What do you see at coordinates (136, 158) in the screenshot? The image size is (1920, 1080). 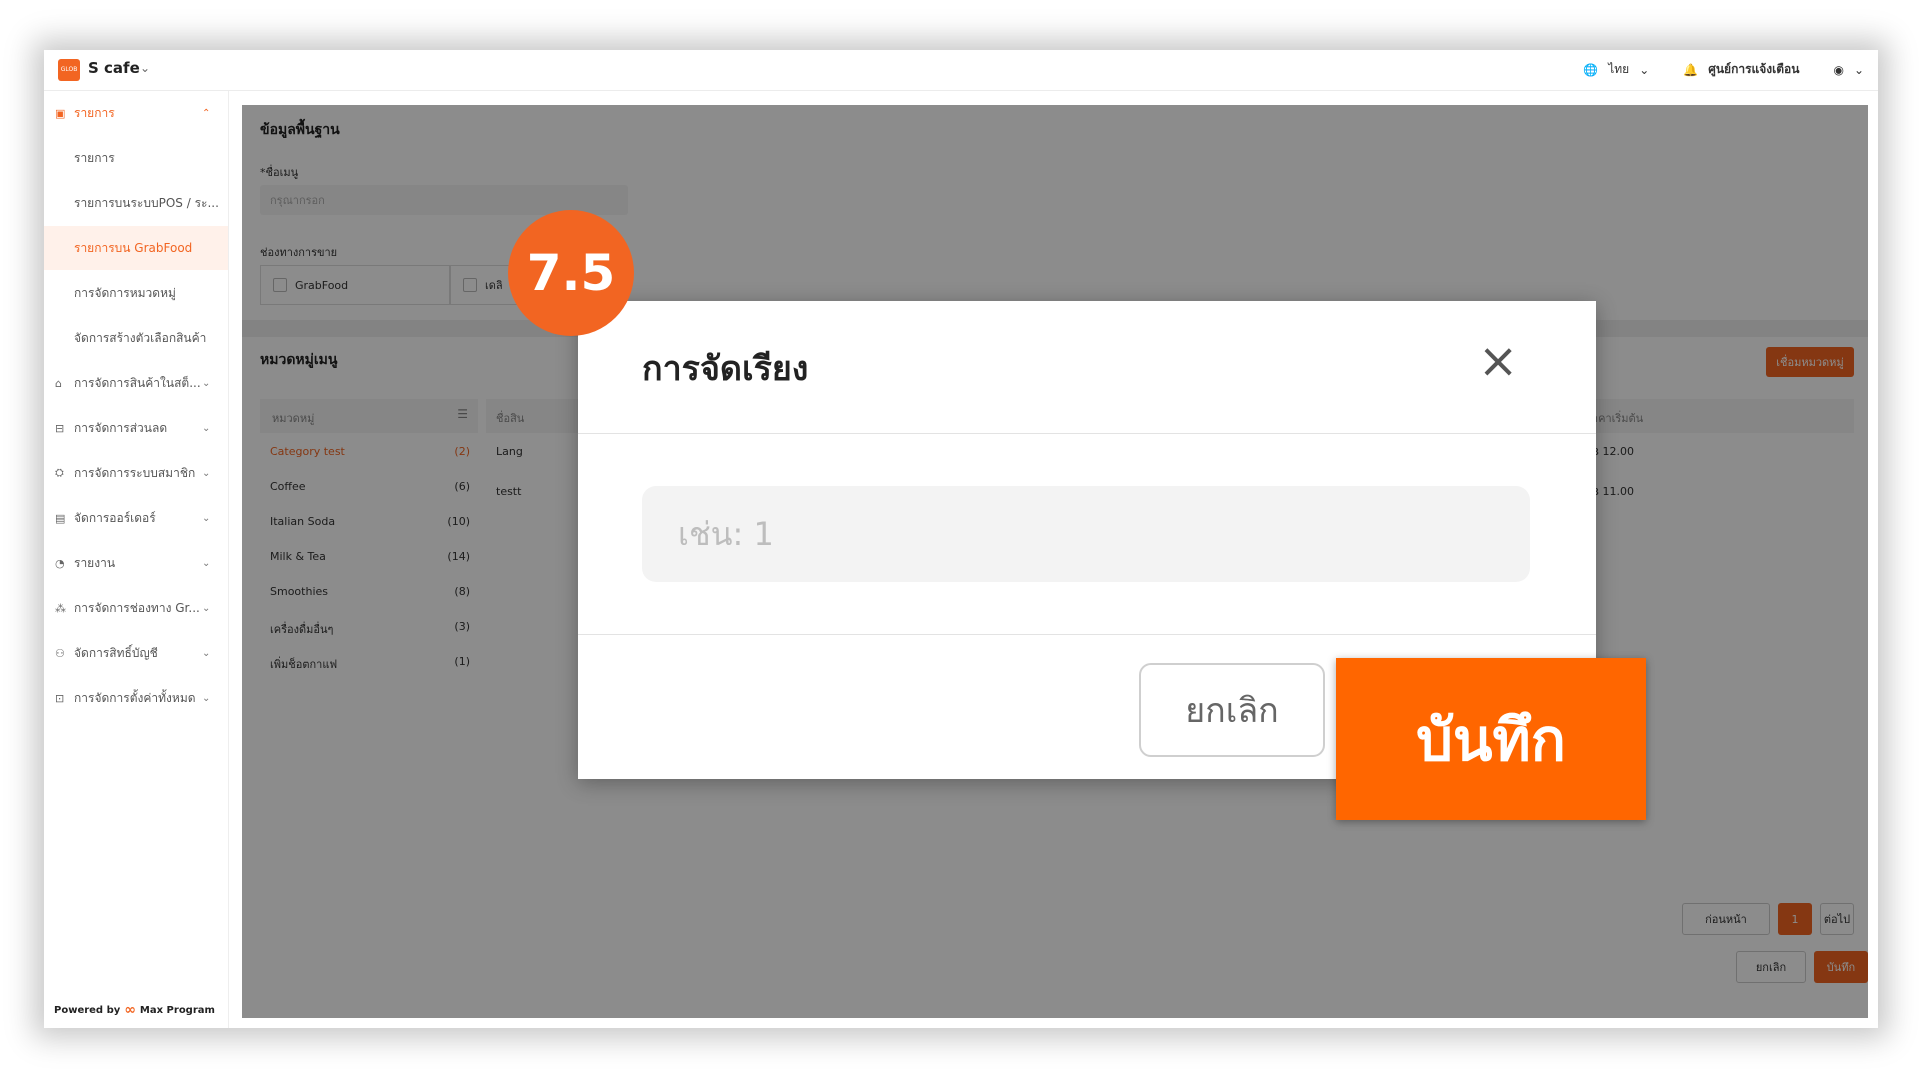 I see `sidebar-subitem-items: รายการ` at bounding box center [136, 158].